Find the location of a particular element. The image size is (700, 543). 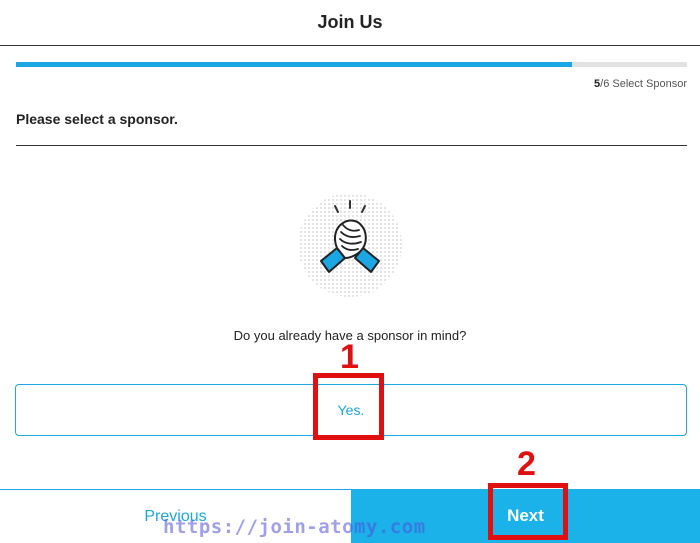

page-header: Join Us is located at coordinates (350, 23).